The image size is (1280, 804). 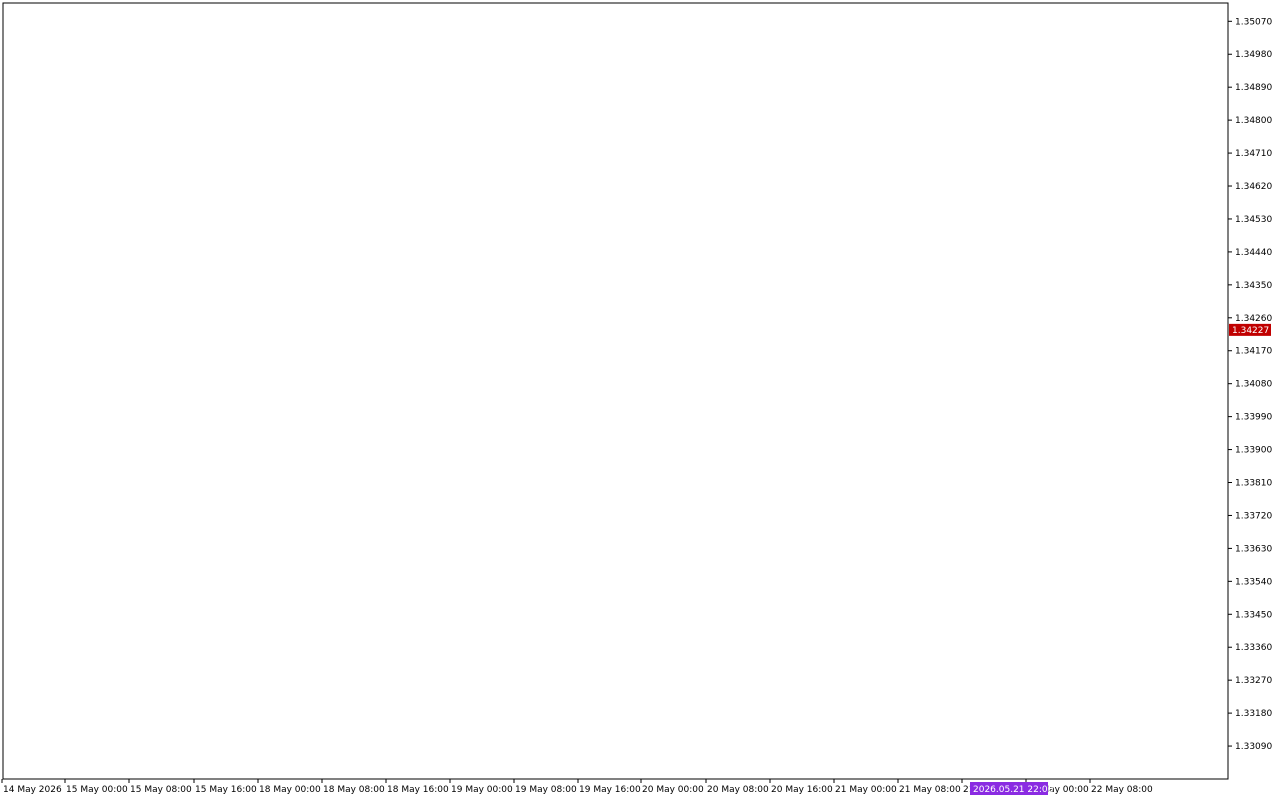 I want to click on x-tick-label: 18 May 08:00, so click(x=354, y=790).